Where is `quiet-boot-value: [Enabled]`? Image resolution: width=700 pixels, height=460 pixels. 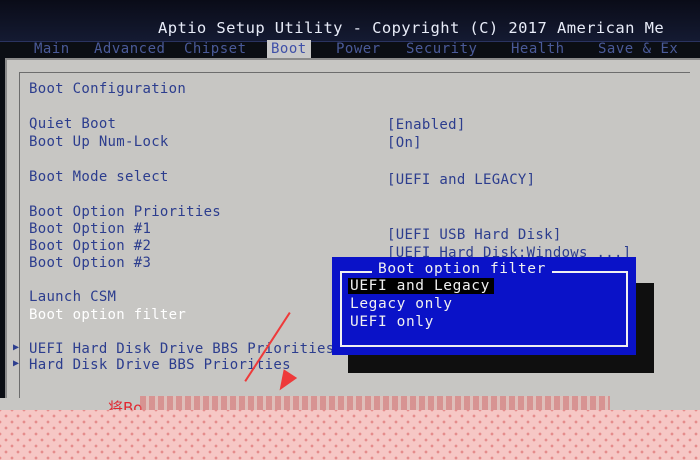 quiet-boot-value: [Enabled] is located at coordinates (426, 125).